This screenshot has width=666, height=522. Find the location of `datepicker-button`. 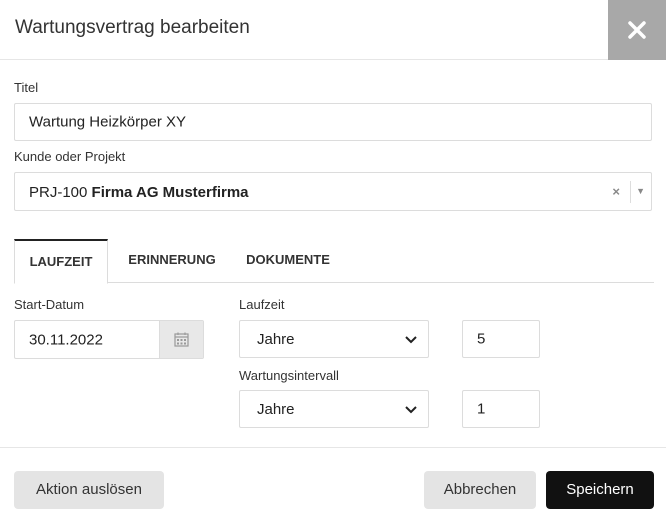

datepicker-button is located at coordinates (181, 339).